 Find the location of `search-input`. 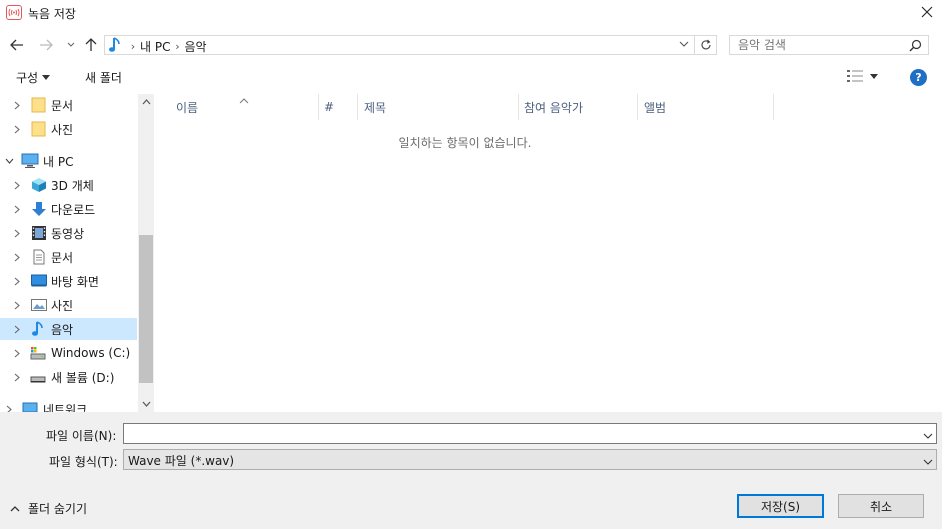

search-input is located at coordinates (818, 45).